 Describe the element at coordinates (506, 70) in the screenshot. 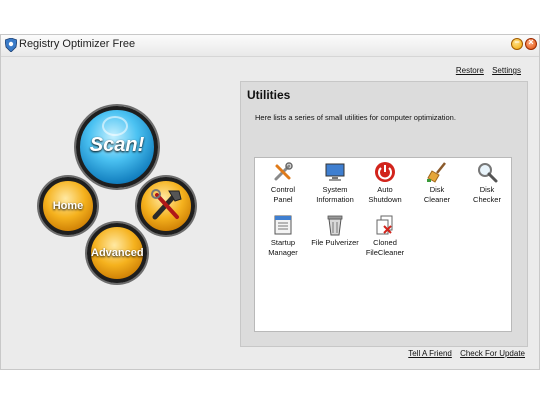

I see `settings-link: Settings` at that location.